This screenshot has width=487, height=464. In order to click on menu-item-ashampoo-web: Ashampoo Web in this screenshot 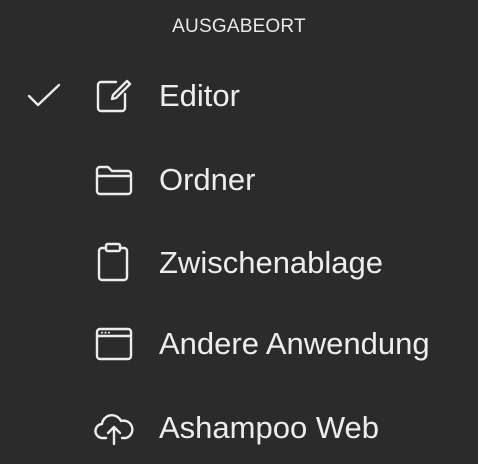, I will do `click(239, 428)`.